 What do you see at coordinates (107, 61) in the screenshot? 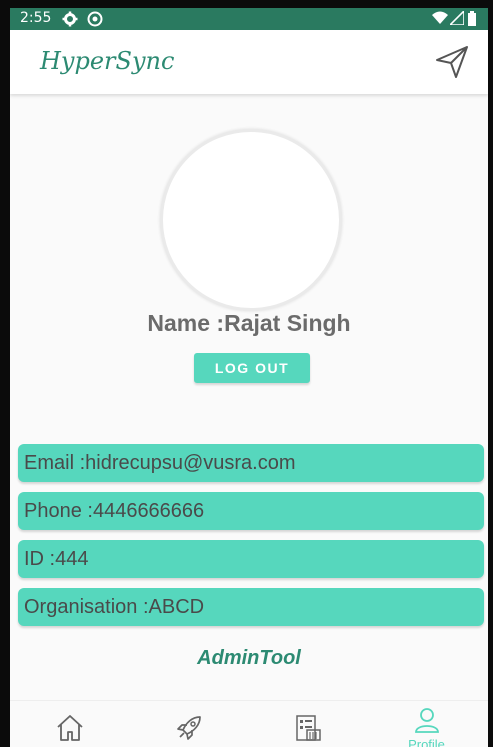
I see `app-title: HyperSync` at bounding box center [107, 61].